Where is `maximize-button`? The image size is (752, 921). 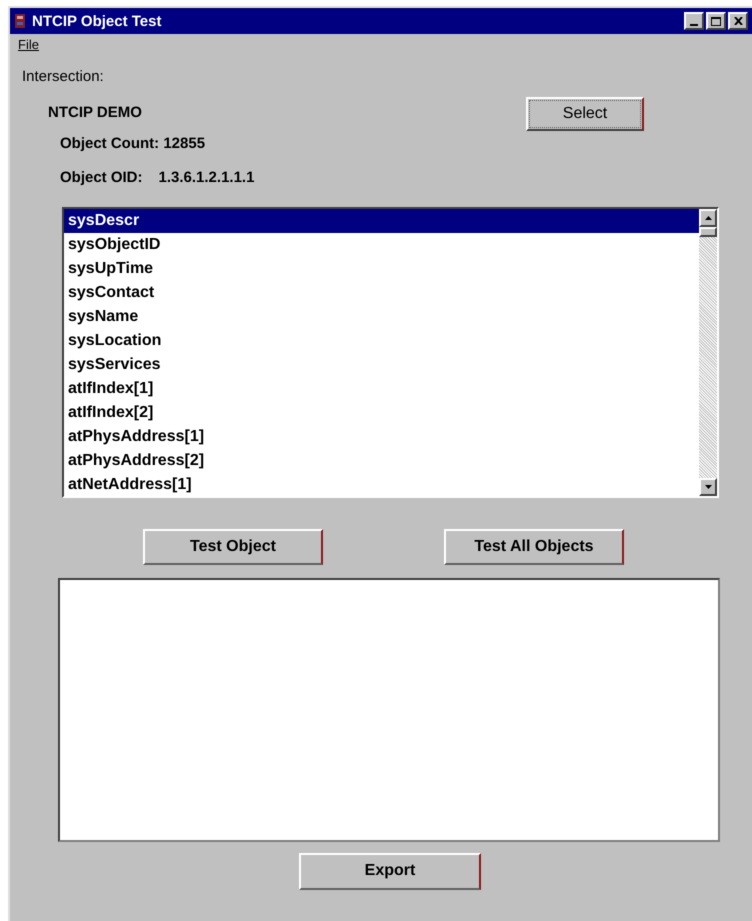 maximize-button is located at coordinates (716, 21).